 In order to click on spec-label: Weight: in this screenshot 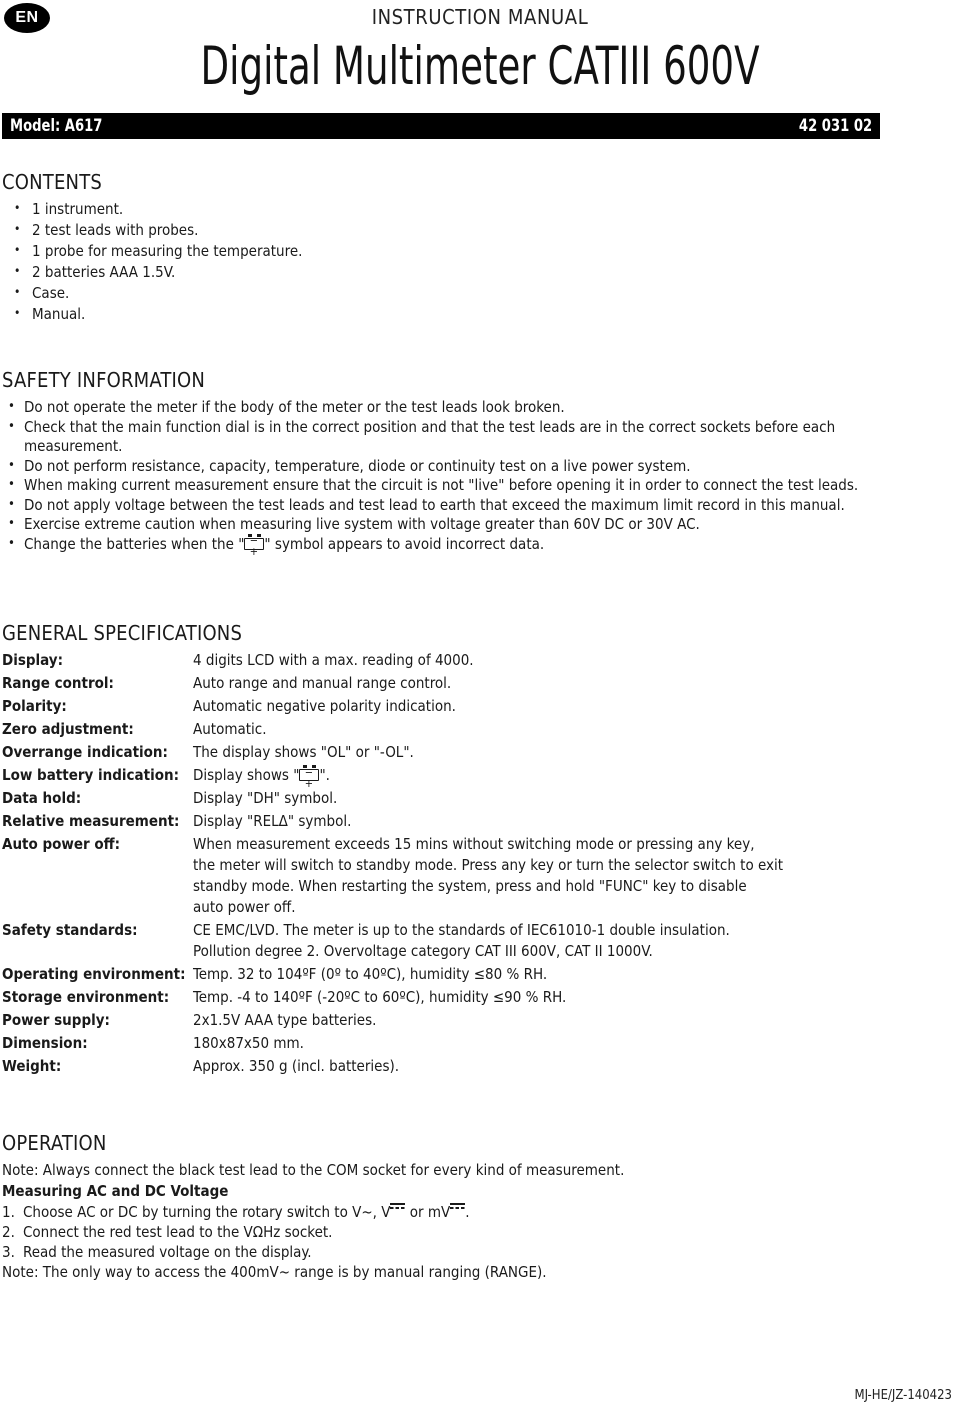, I will do `click(32, 1066)`.